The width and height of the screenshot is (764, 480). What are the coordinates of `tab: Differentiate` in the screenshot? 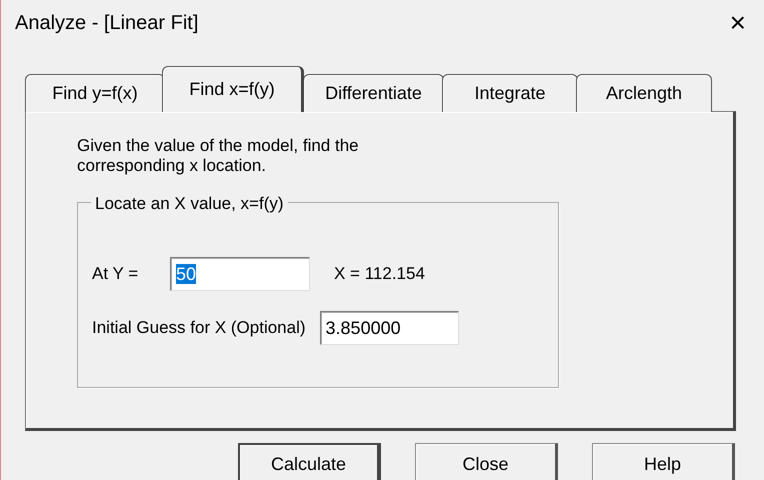 It's located at (373, 93).